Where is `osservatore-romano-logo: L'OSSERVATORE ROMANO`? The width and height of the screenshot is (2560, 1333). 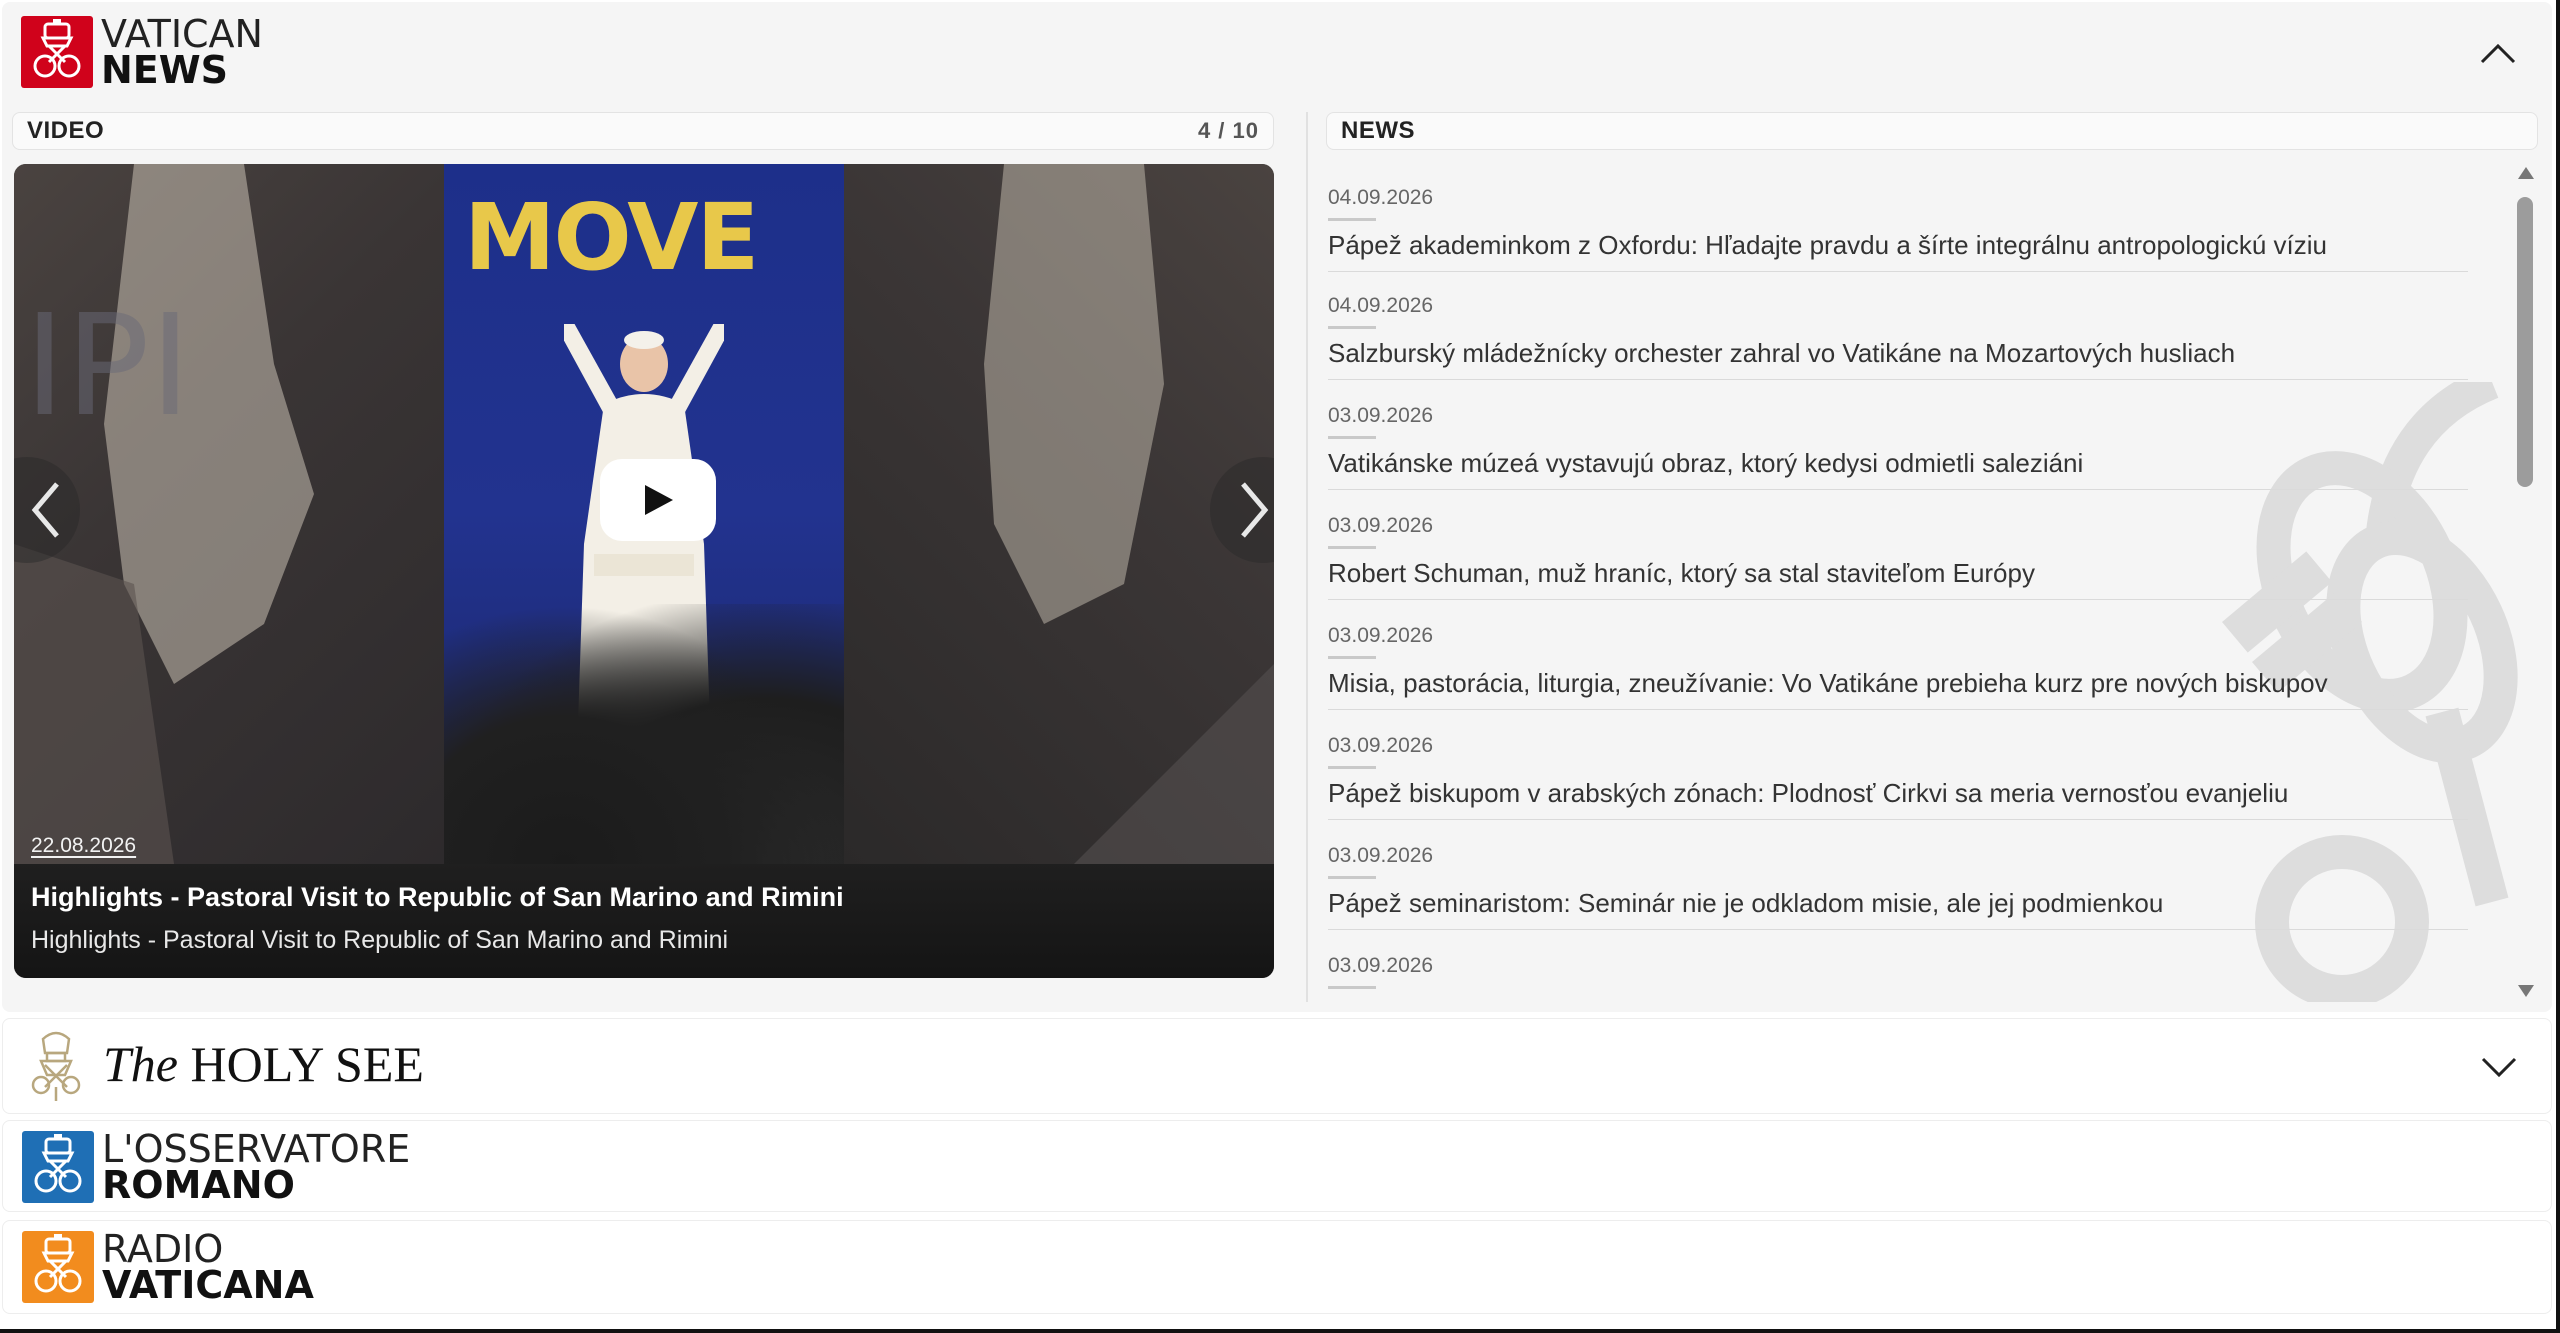 osservatore-romano-logo: L'OSSERVATORE ROMANO is located at coordinates (216, 1167).